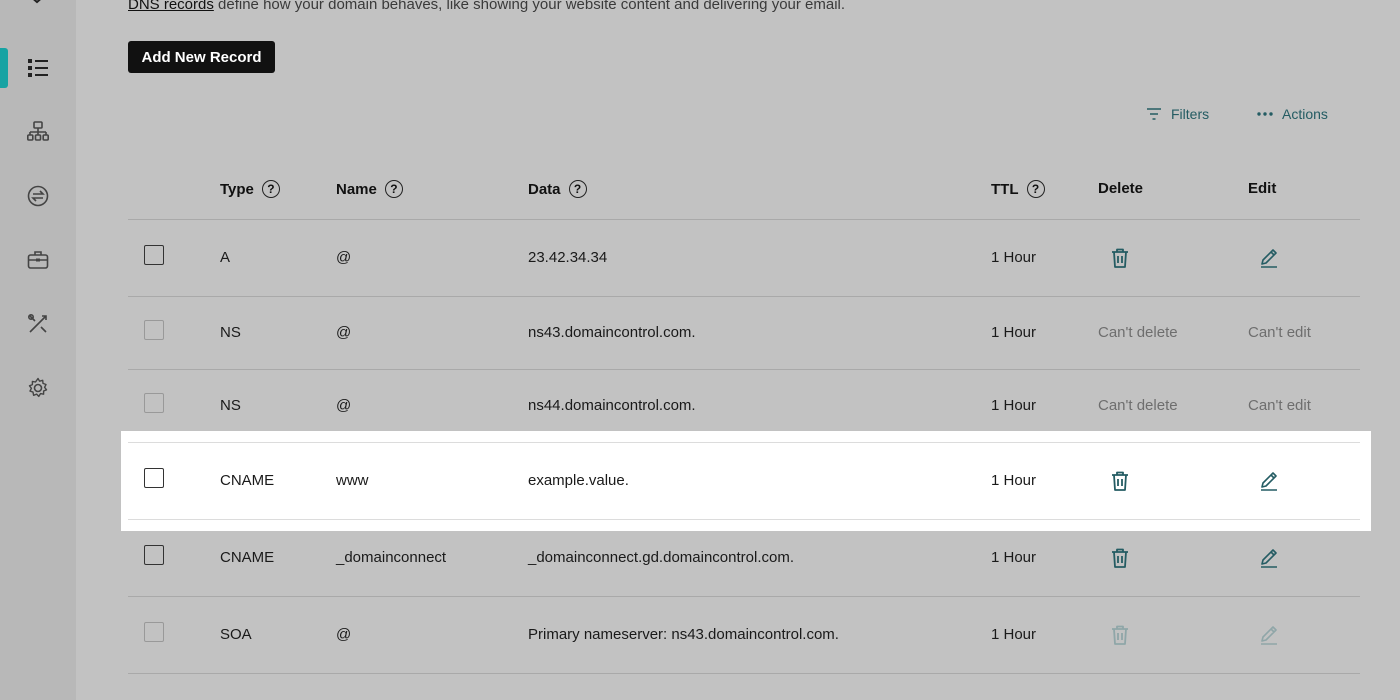 This screenshot has width=1400, height=700. I want to click on cell-type: SOA, so click(236, 634).